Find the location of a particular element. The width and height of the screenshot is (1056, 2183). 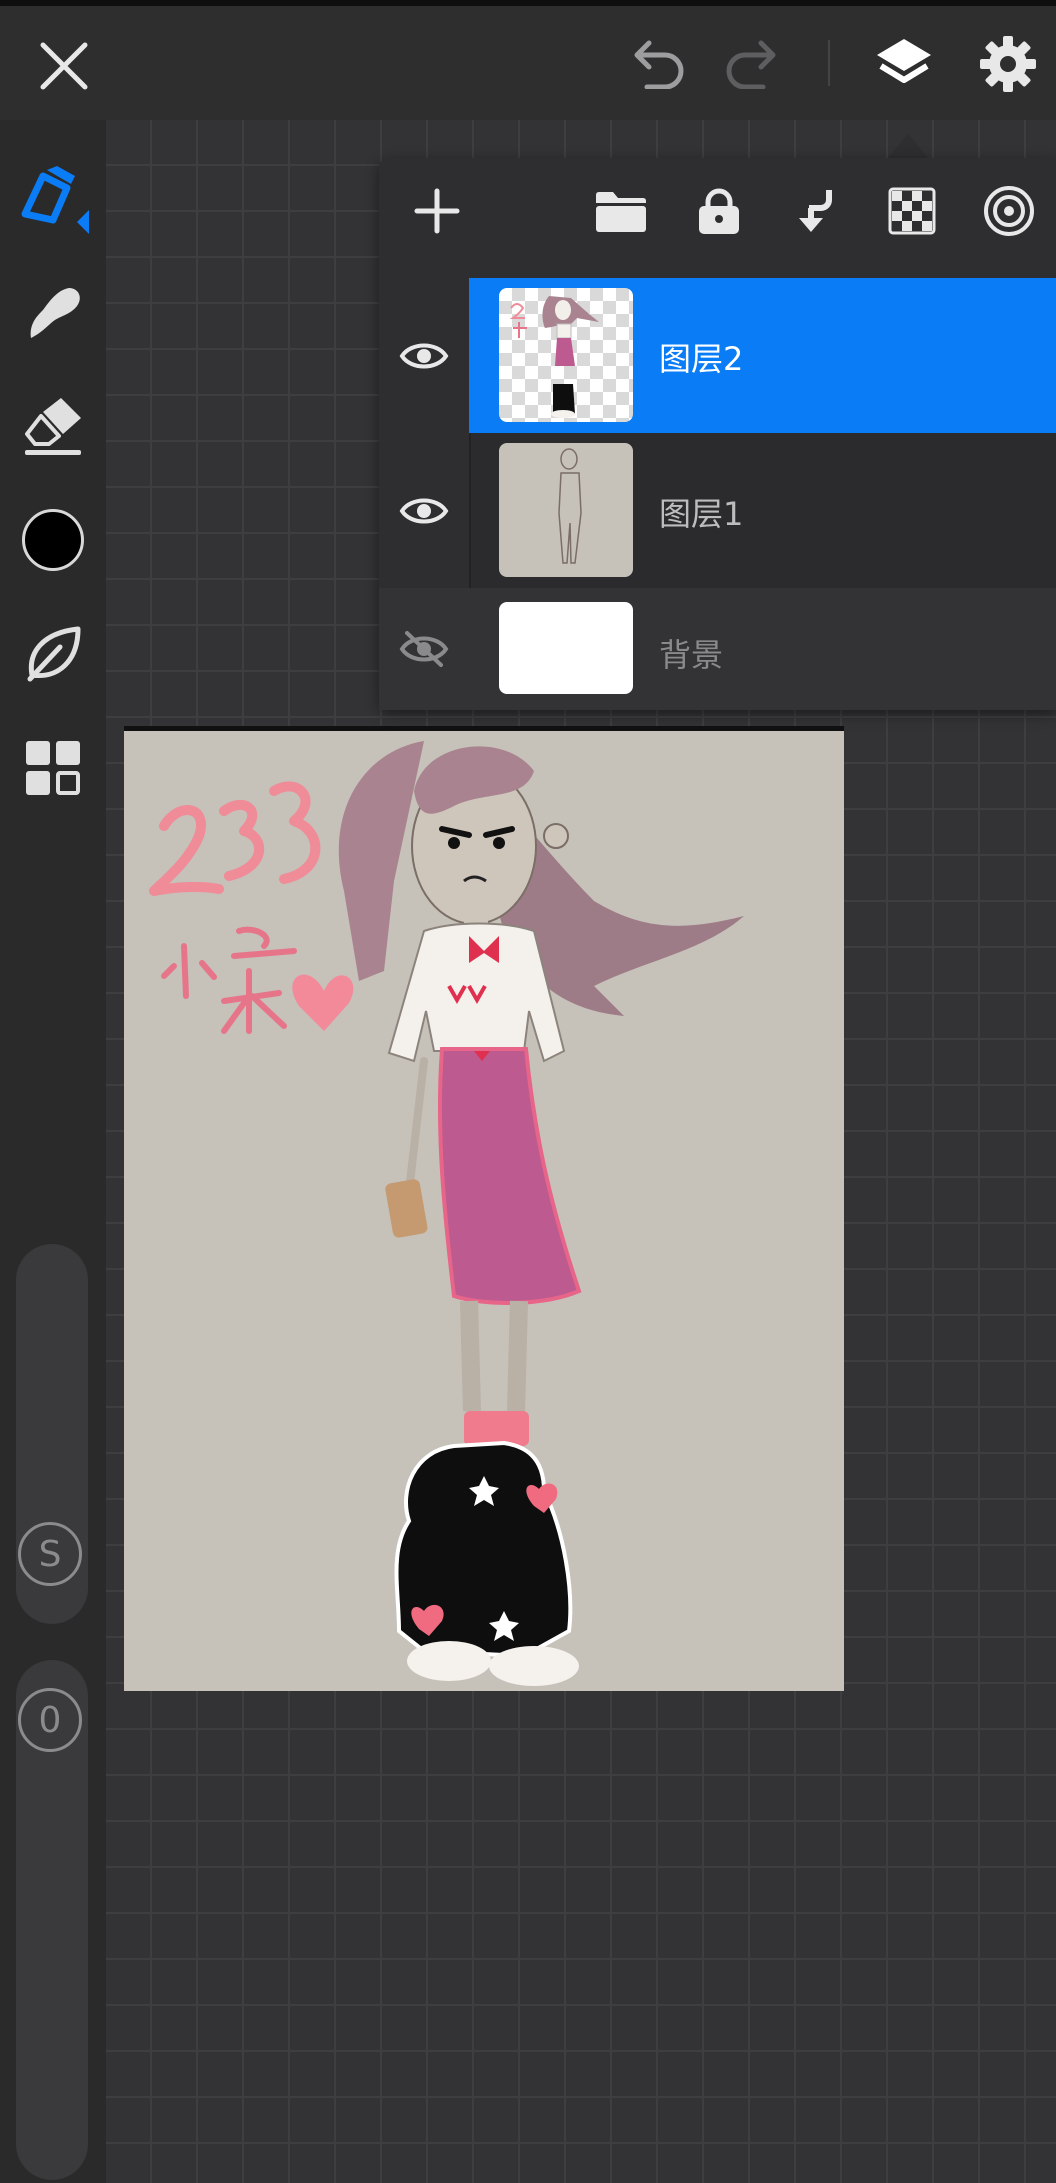

layer-row-1: 图层1 is located at coordinates (717, 510).